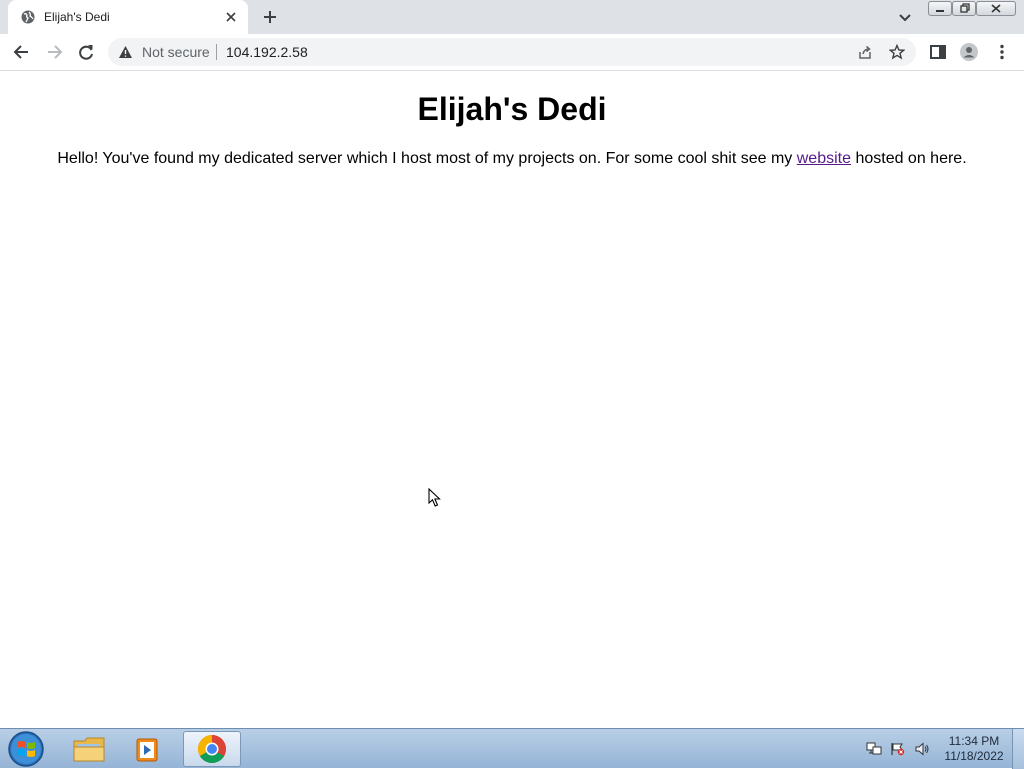 The image size is (1024, 769). I want to click on tab-title: Elijah's Dedi, so click(77, 17).